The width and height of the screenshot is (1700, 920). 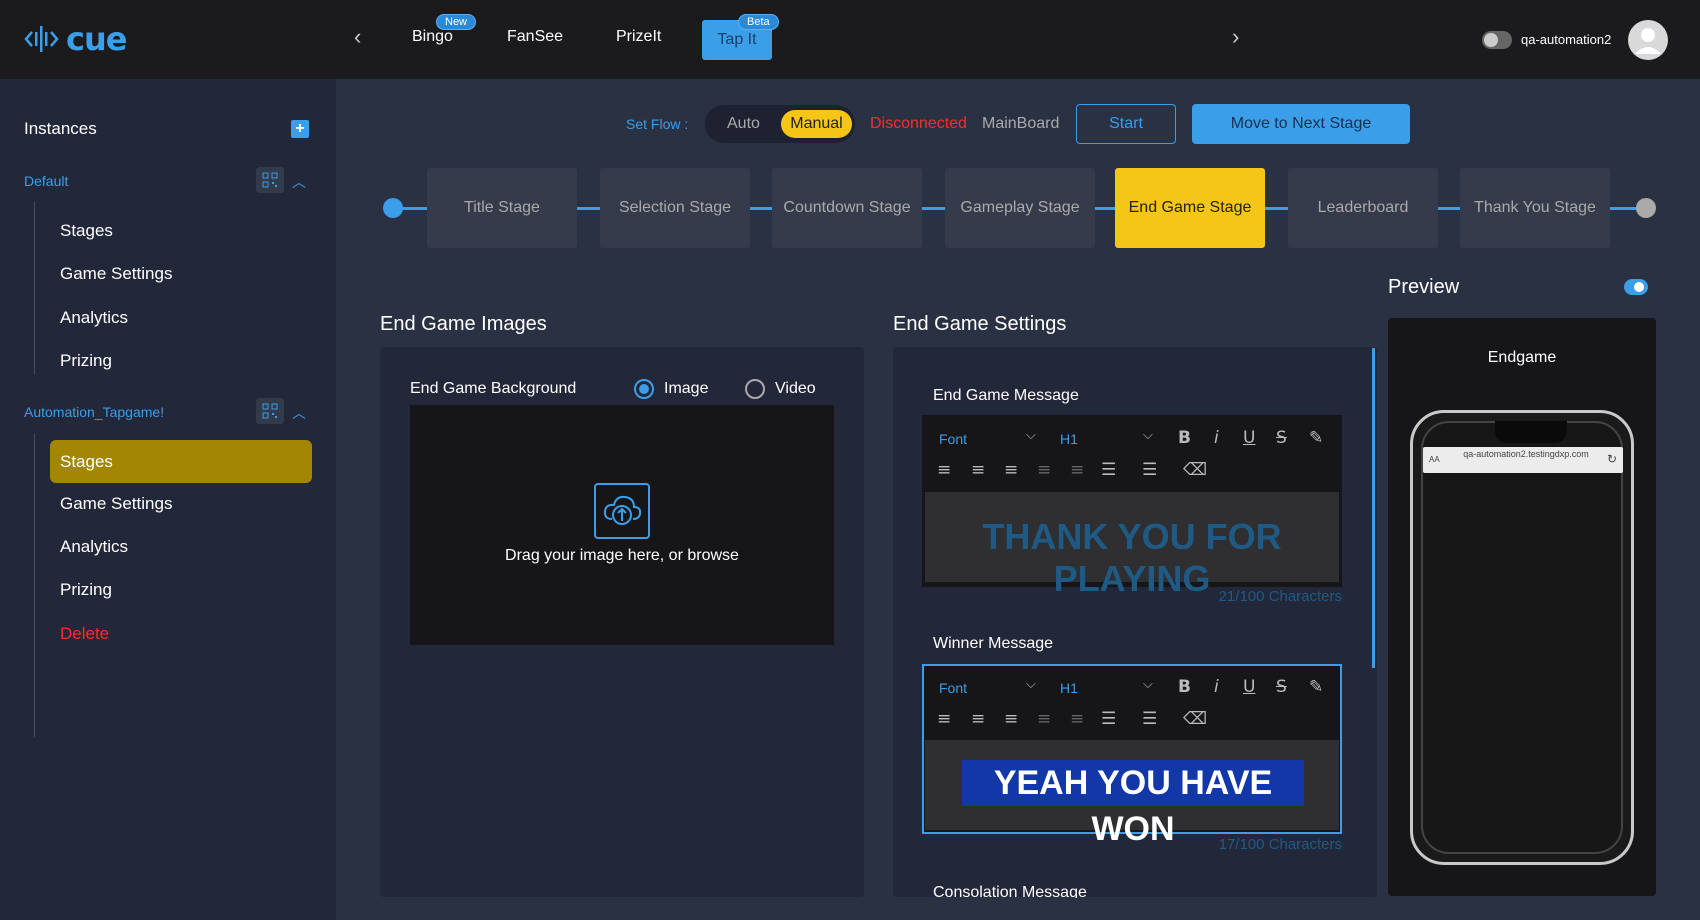 What do you see at coordinates (41, 39) in the screenshot?
I see `cue-logo-icon` at bounding box center [41, 39].